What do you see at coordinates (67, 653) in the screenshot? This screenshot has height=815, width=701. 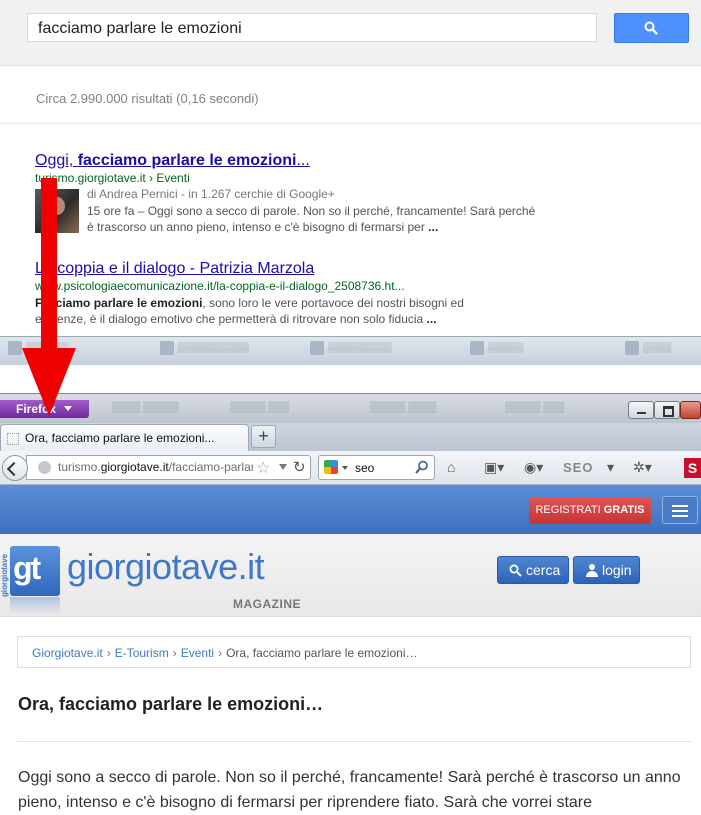 I see `breadcrumb-home: Giorgiotave.it` at bounding box center [67, 653].